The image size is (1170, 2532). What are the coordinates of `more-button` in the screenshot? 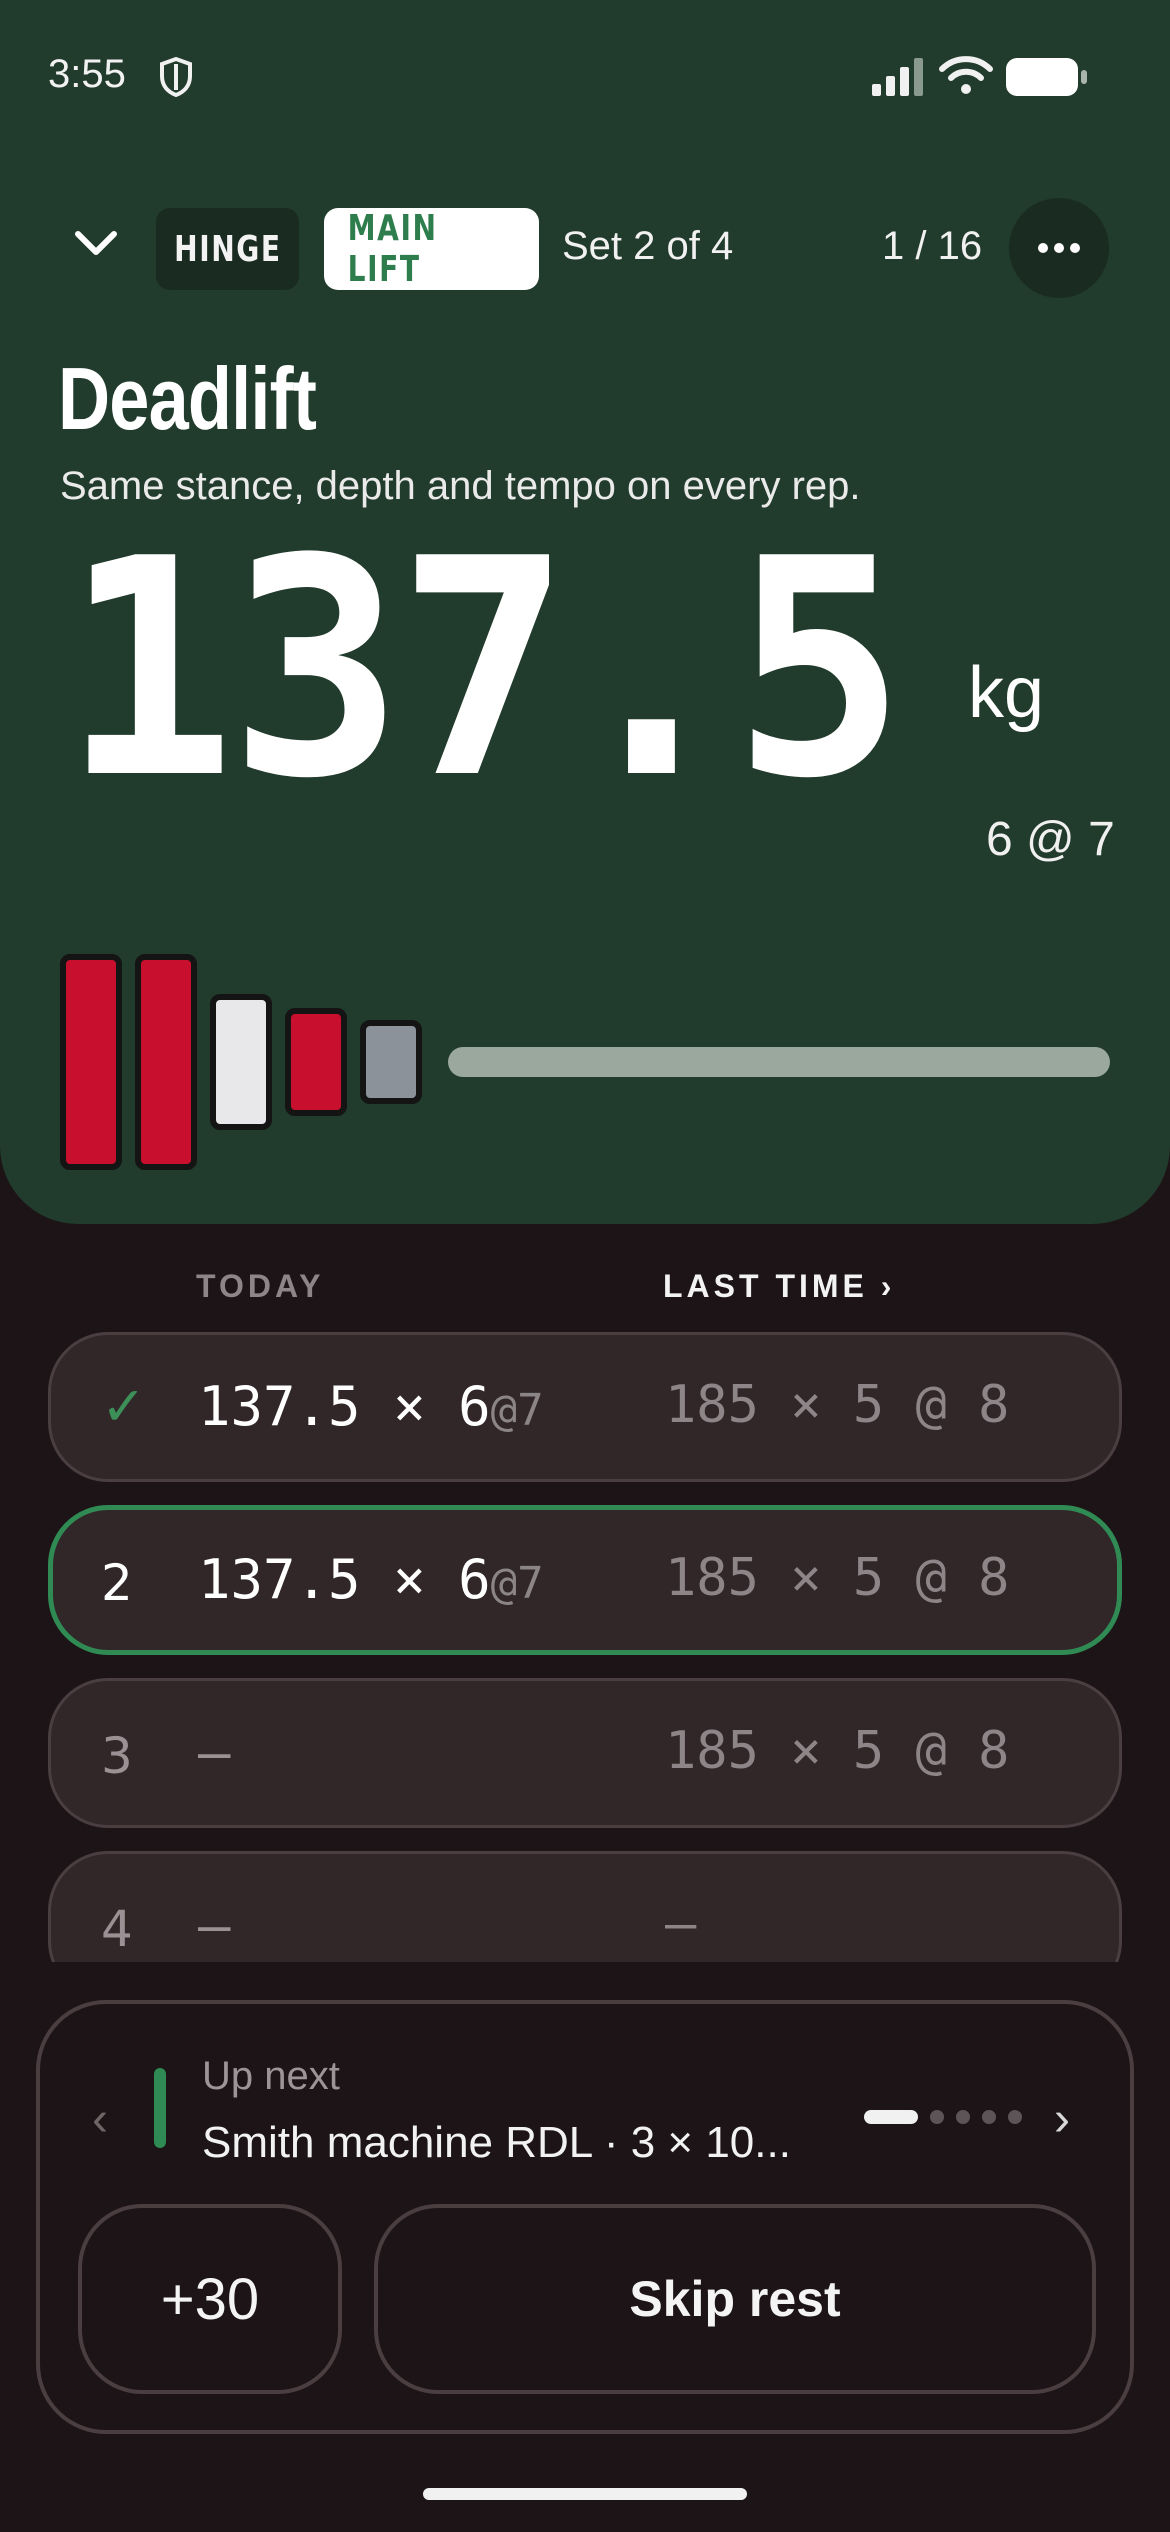 It's located at (1059, 248).